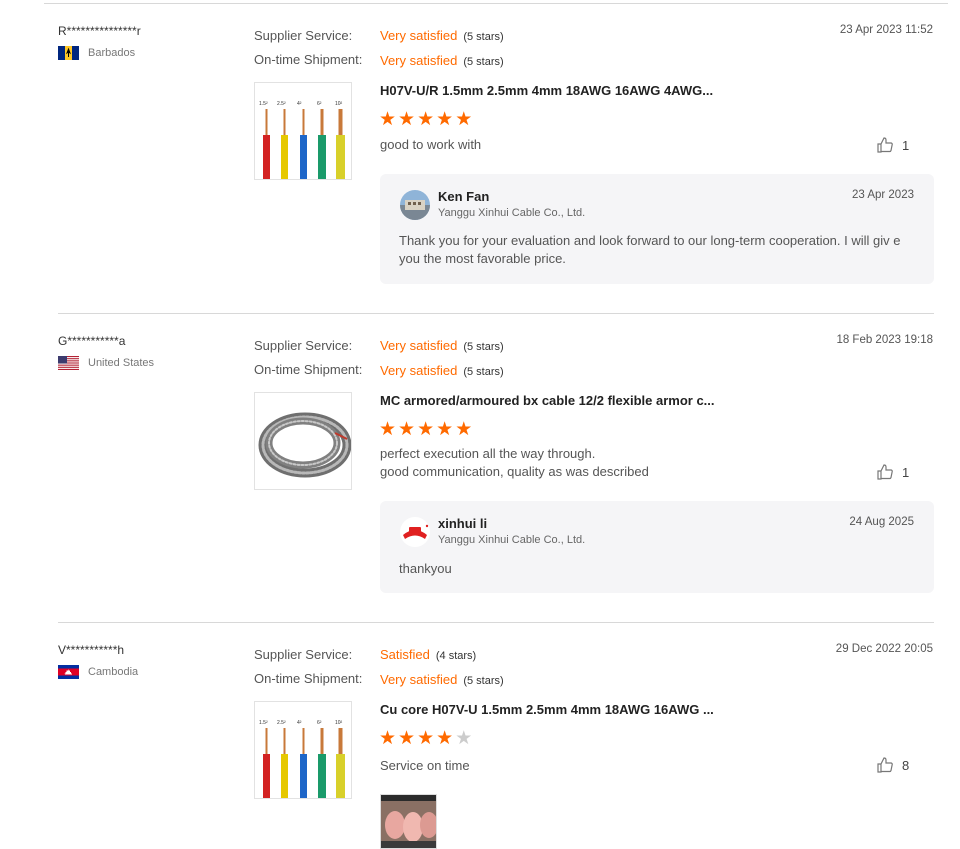  I want to click on like-count: 8, so click(906, 765).